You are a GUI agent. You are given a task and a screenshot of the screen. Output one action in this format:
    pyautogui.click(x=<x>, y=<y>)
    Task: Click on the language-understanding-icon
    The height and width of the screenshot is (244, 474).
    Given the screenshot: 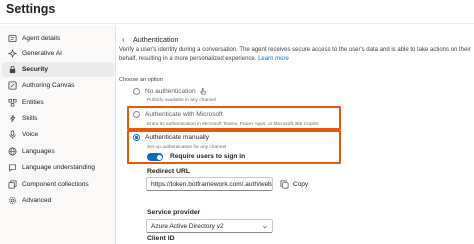 What is the action you would take?
    pyautogui.click(x=12, y=168)
    